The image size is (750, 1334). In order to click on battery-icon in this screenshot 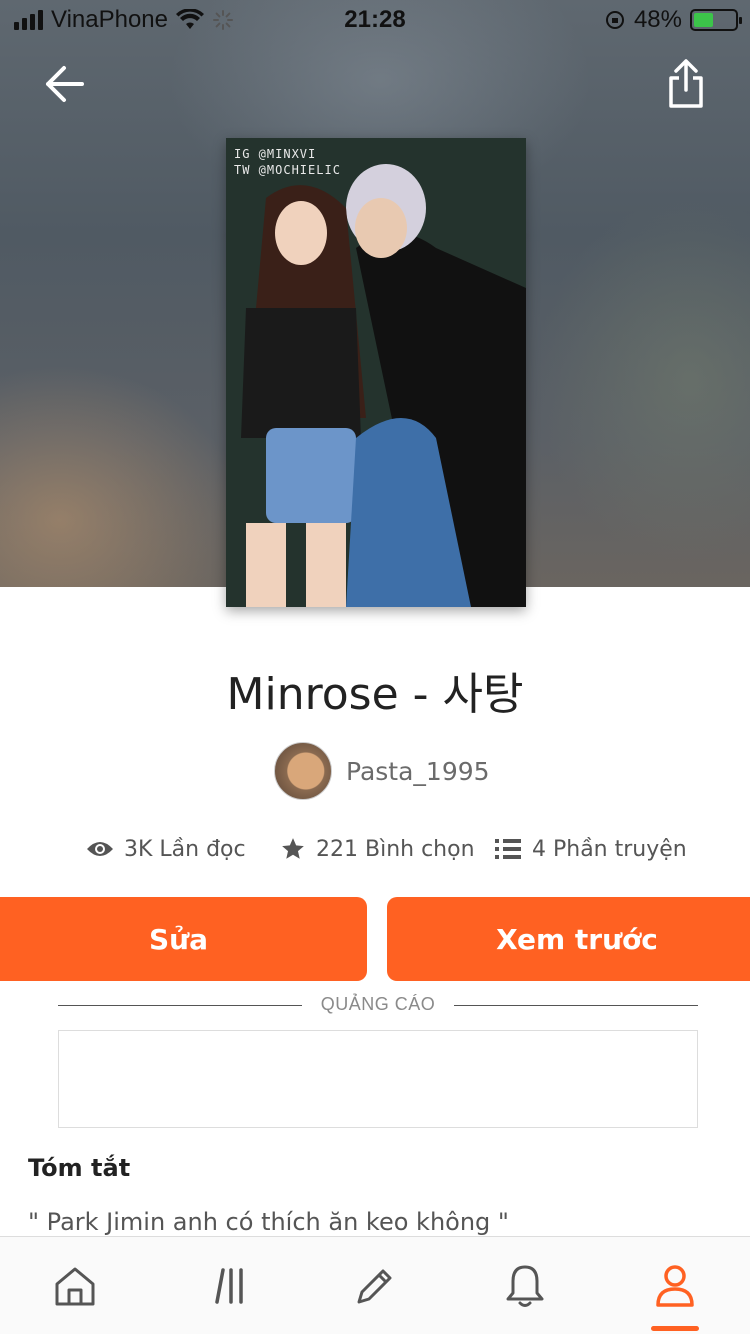, I will do `click(716, 20)`.